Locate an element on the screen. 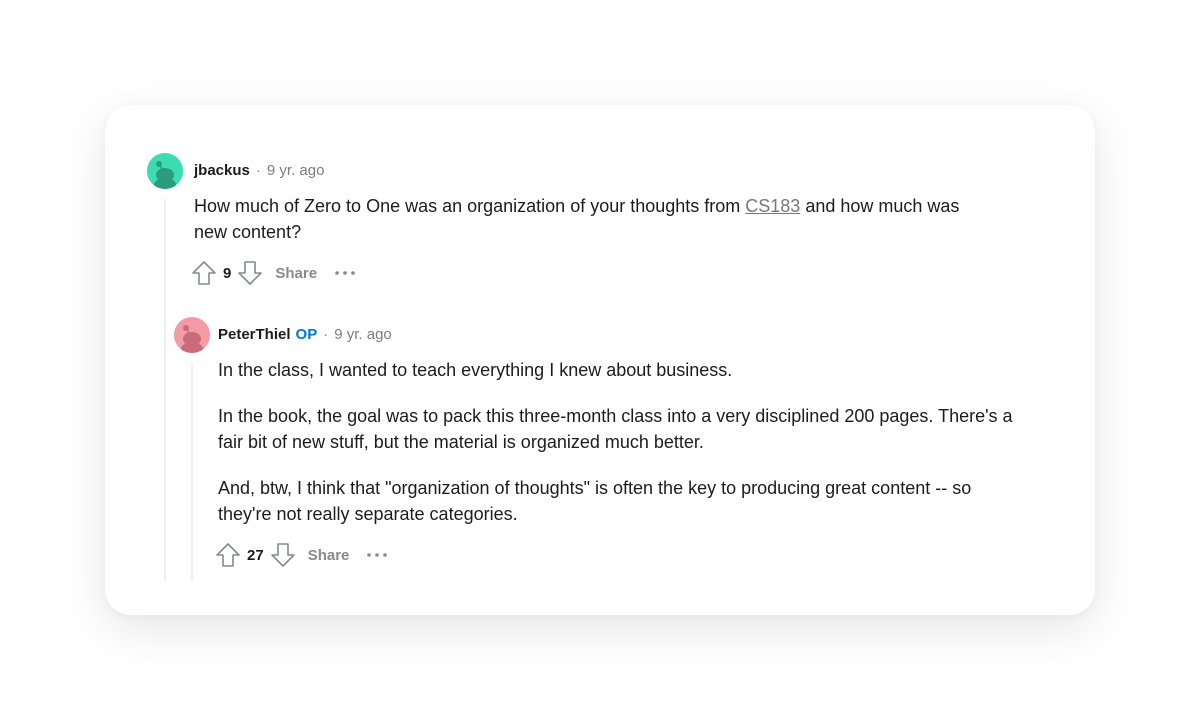 This screenshot has width=1200, height=720. op-badge: OP is located at coordinates (306, 334).